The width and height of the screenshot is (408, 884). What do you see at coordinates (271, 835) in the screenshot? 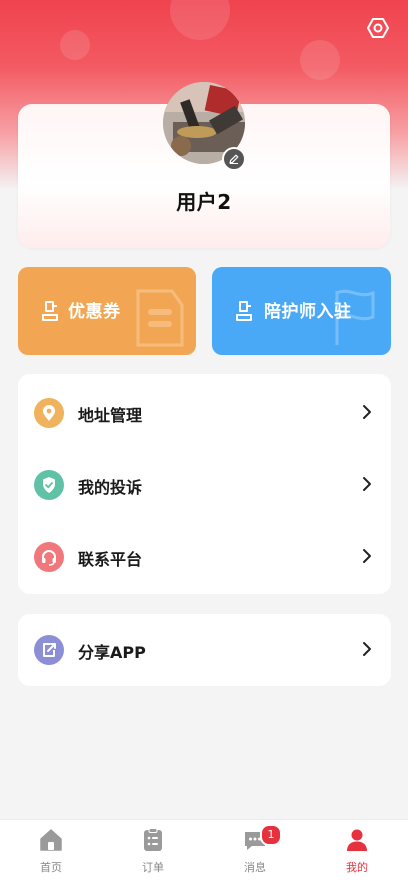
I see `message-badge: 1` at bounding box center [271, 835].